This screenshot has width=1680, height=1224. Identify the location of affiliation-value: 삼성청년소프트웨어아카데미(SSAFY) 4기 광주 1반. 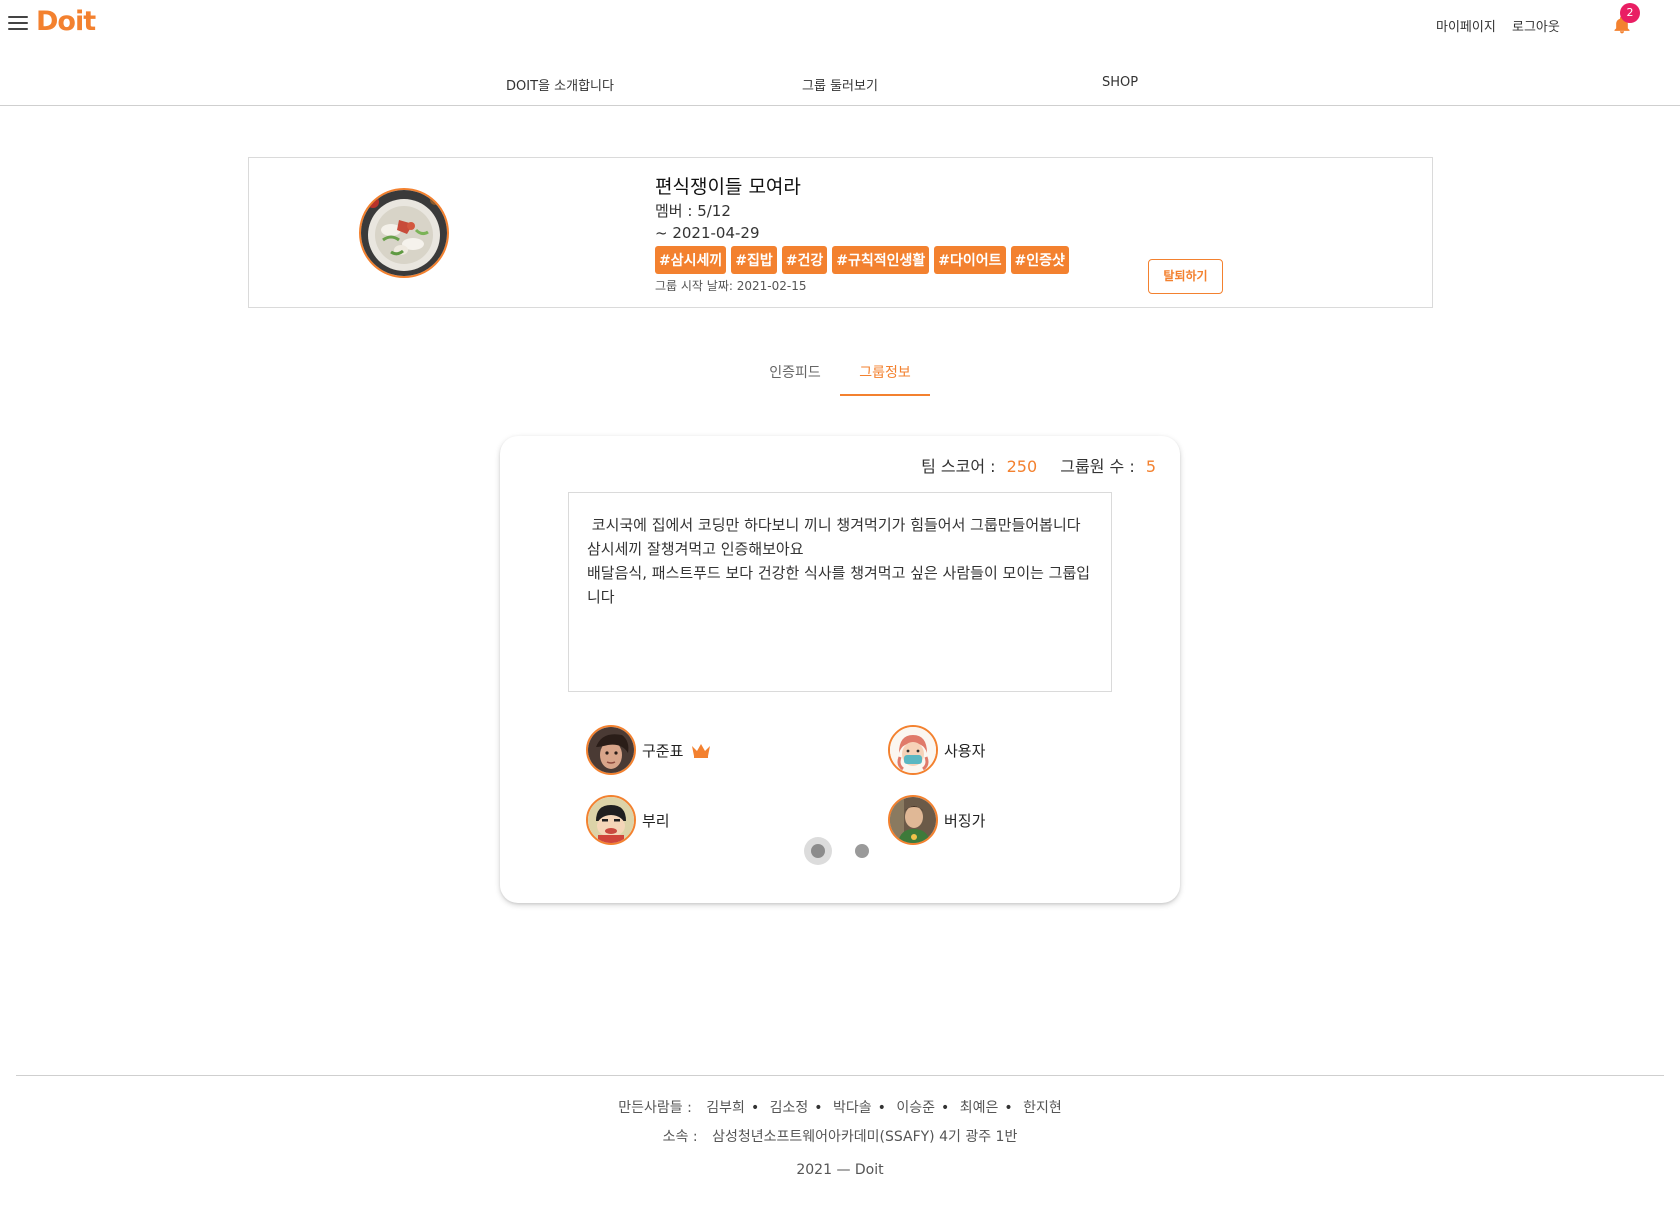
(865, 1137).